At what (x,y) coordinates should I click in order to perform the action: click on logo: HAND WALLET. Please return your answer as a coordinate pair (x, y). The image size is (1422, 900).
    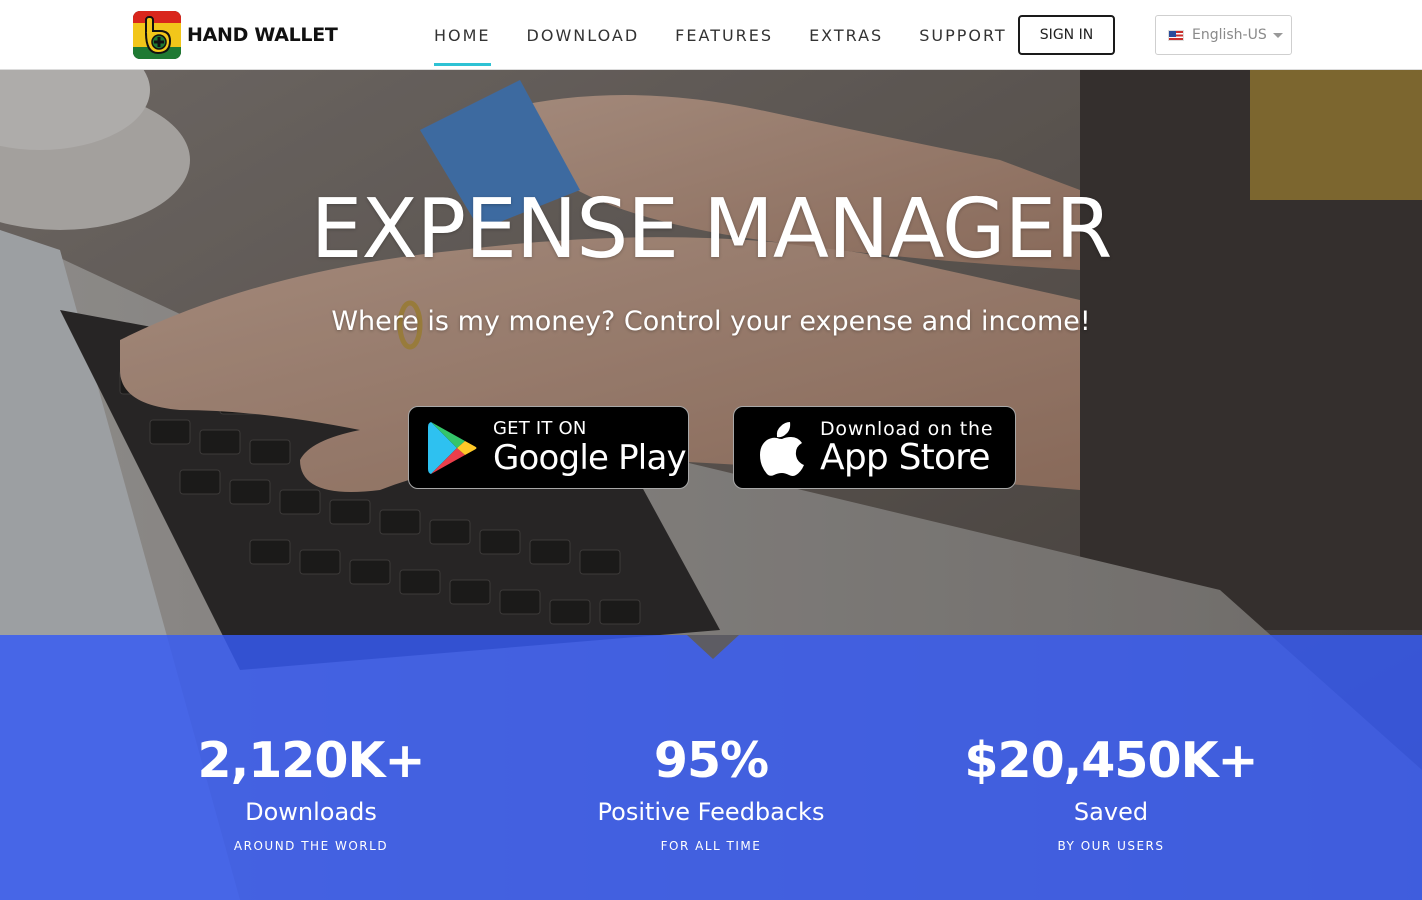
    Looking at the image, I should click on (235, 35).